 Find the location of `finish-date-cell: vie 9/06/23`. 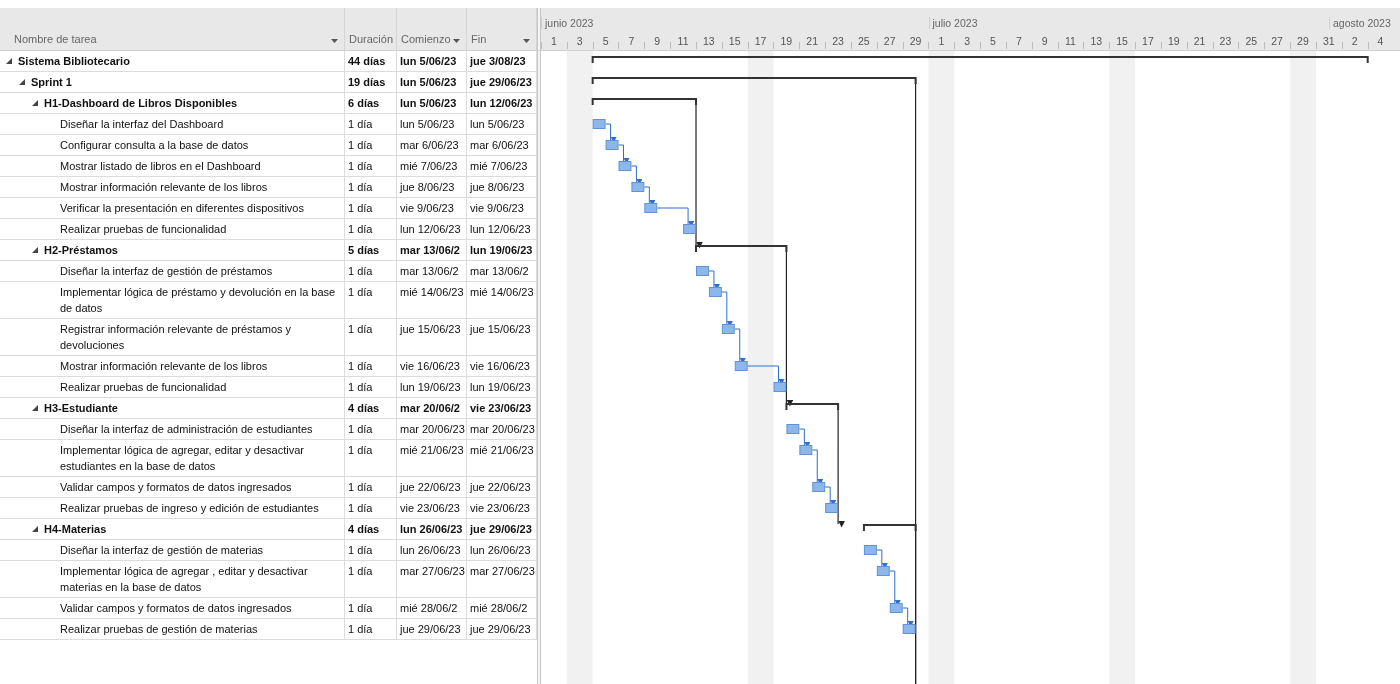

finish-date-cell: vie 9/06/23 is located at coordinates (497, 208).